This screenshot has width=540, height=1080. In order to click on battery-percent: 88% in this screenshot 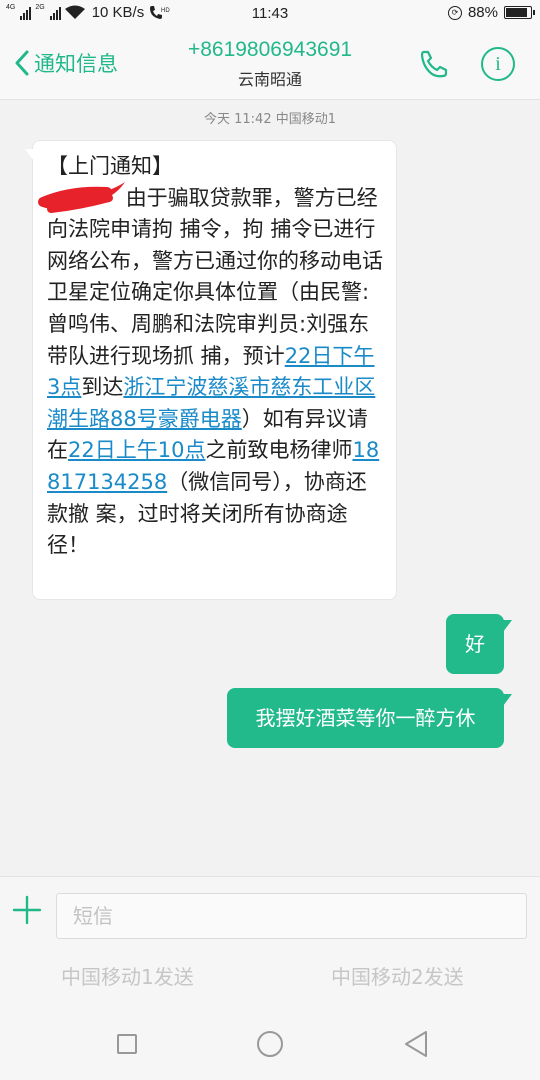, I will do `click(482, 12)`.